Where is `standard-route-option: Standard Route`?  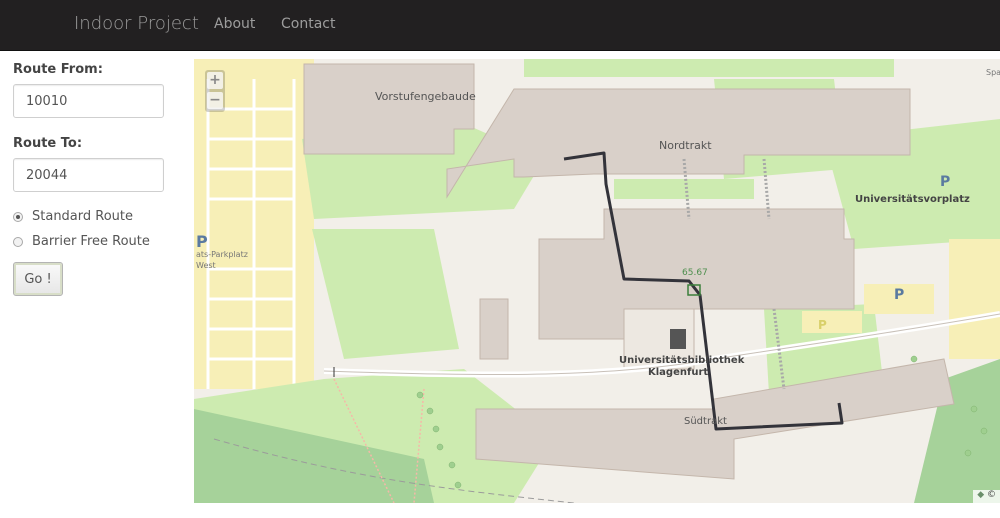
standard-route-option: Standard Route is located at coordinates (73, 216).